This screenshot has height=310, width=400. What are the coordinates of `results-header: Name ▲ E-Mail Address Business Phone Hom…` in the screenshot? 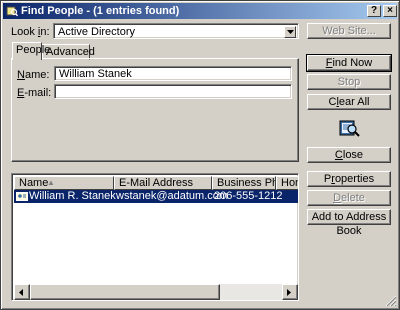 It's located at (156, 183).